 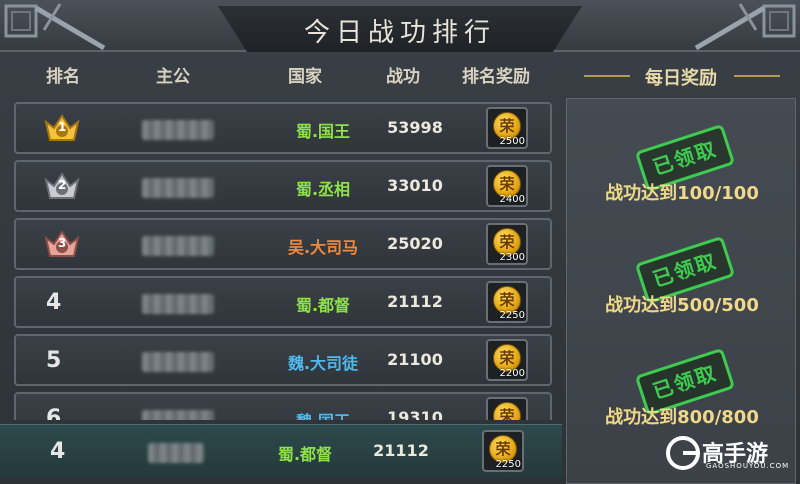 I want to click on rank-number: 5, so click(x=54, y=360).